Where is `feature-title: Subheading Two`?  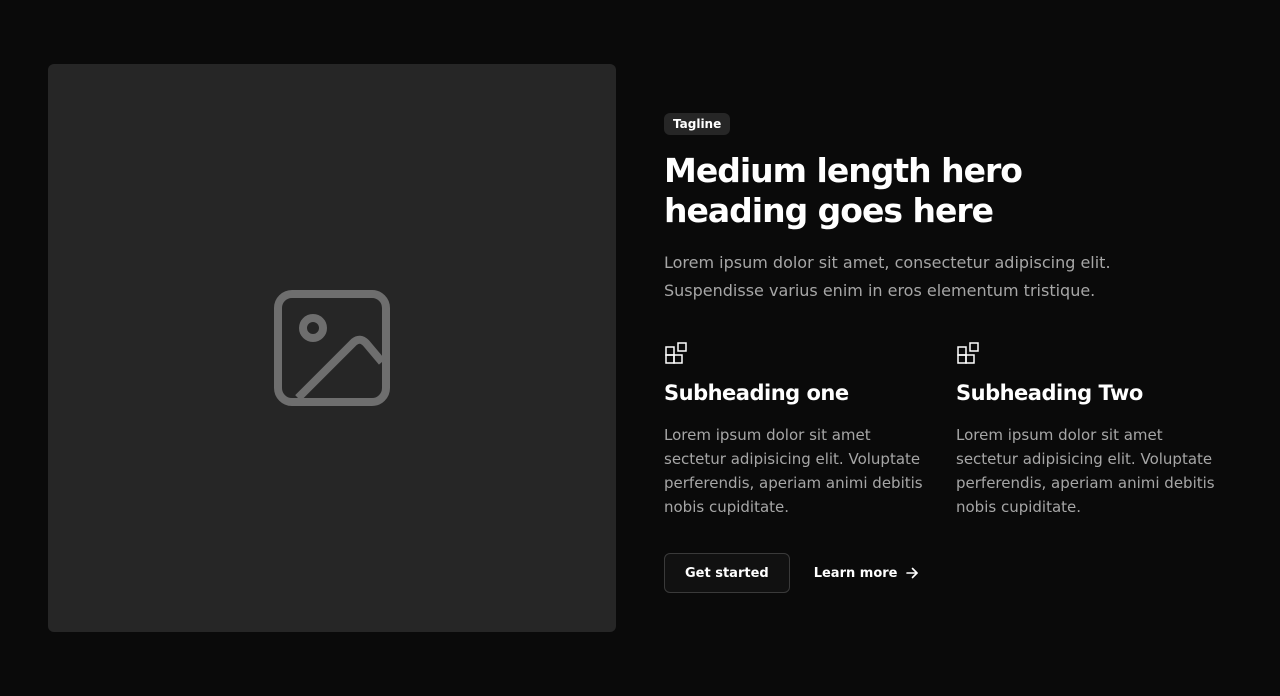 feature-title: Subheading Two is located at coordinates (1049, 393).